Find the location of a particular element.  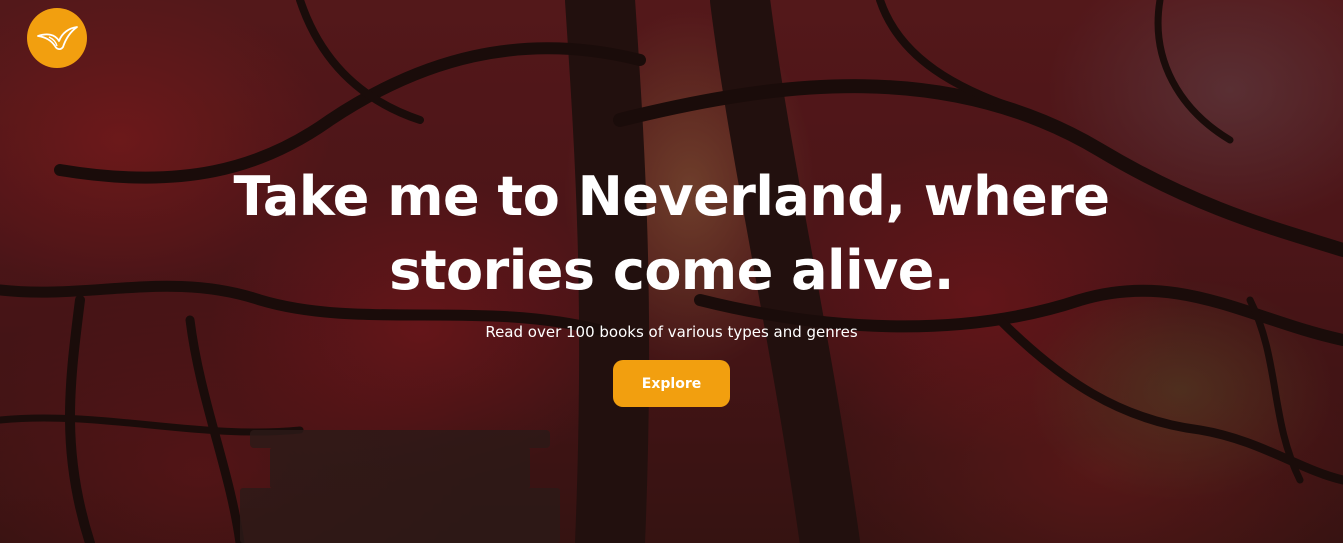

bird-icon is located at coordinates (57, 38).